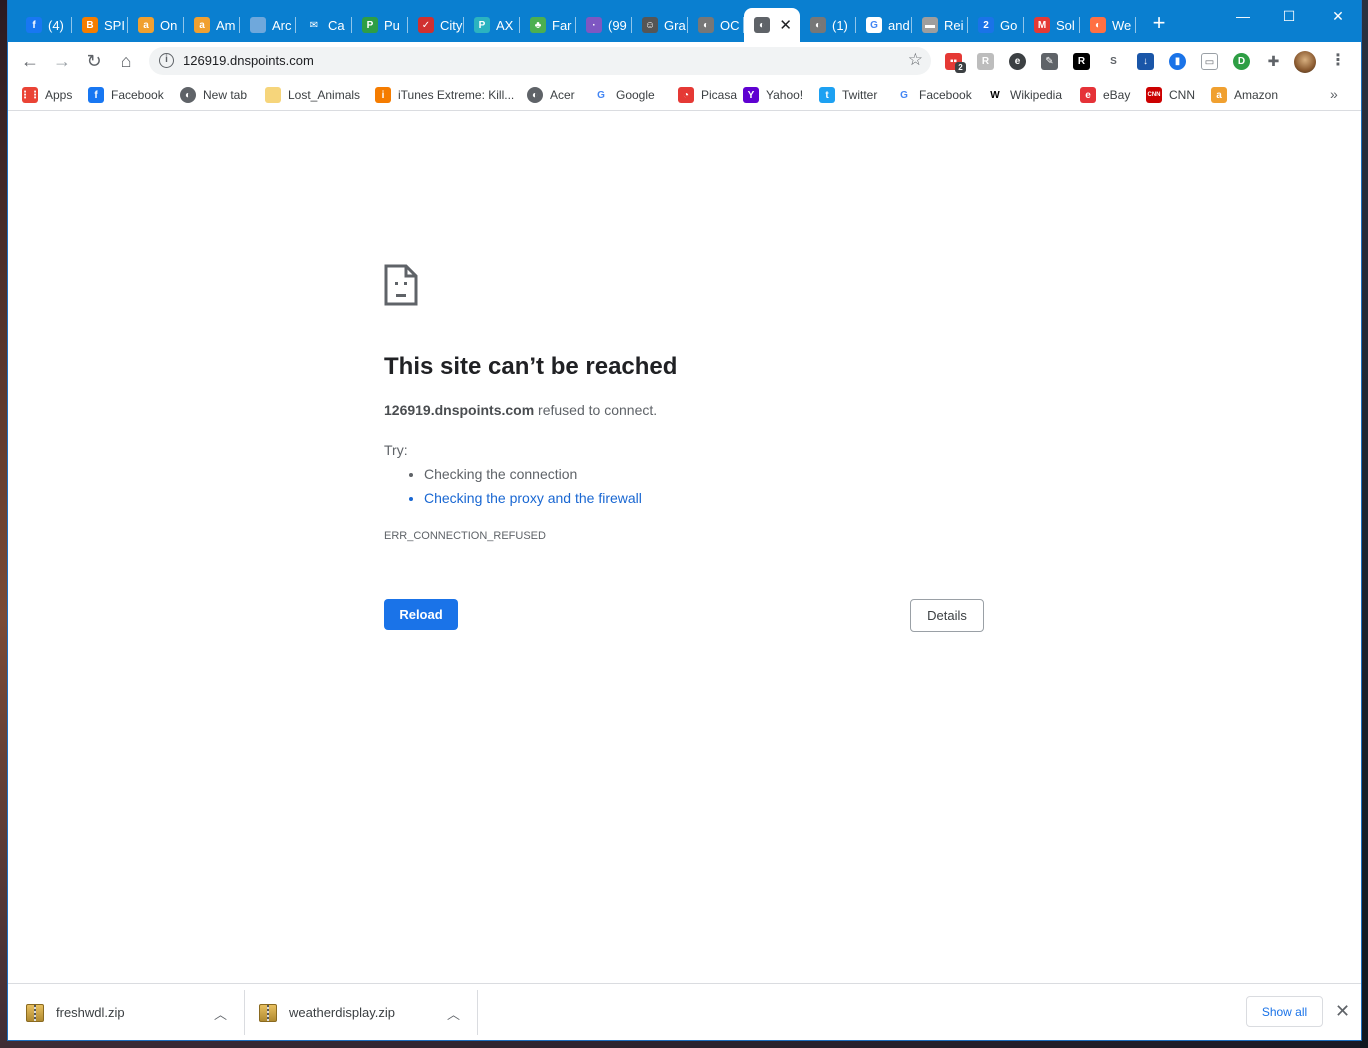  Describe the element at coordinates (370, 25) in the screenshot. I see `pushbullet-icon: P` at that location.